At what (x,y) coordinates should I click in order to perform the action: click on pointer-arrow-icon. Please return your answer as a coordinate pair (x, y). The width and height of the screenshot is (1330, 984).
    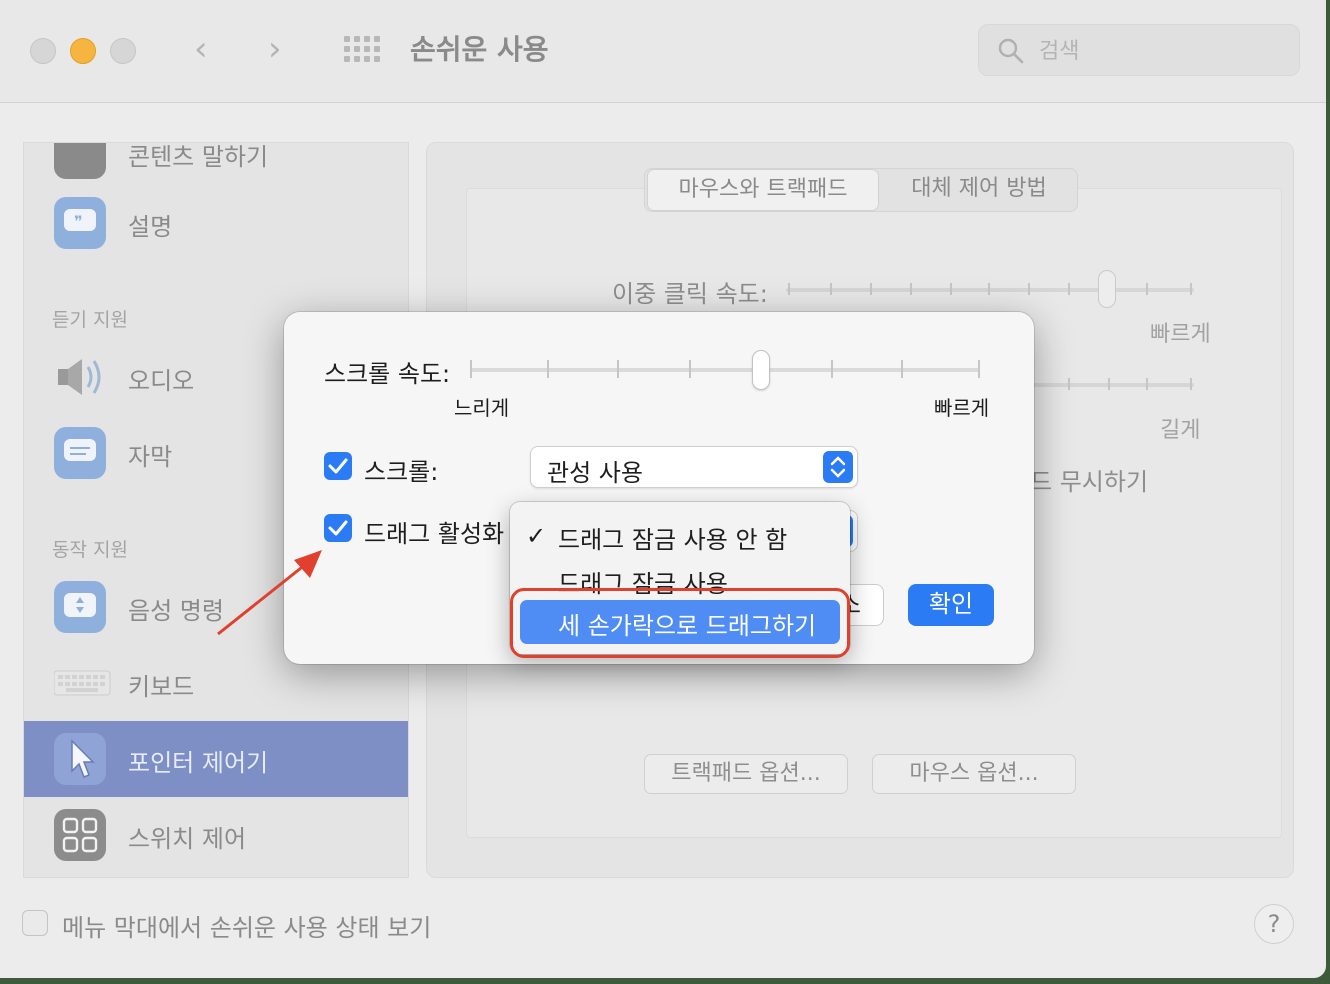
    Looking at the image, I should click on (80, 759).